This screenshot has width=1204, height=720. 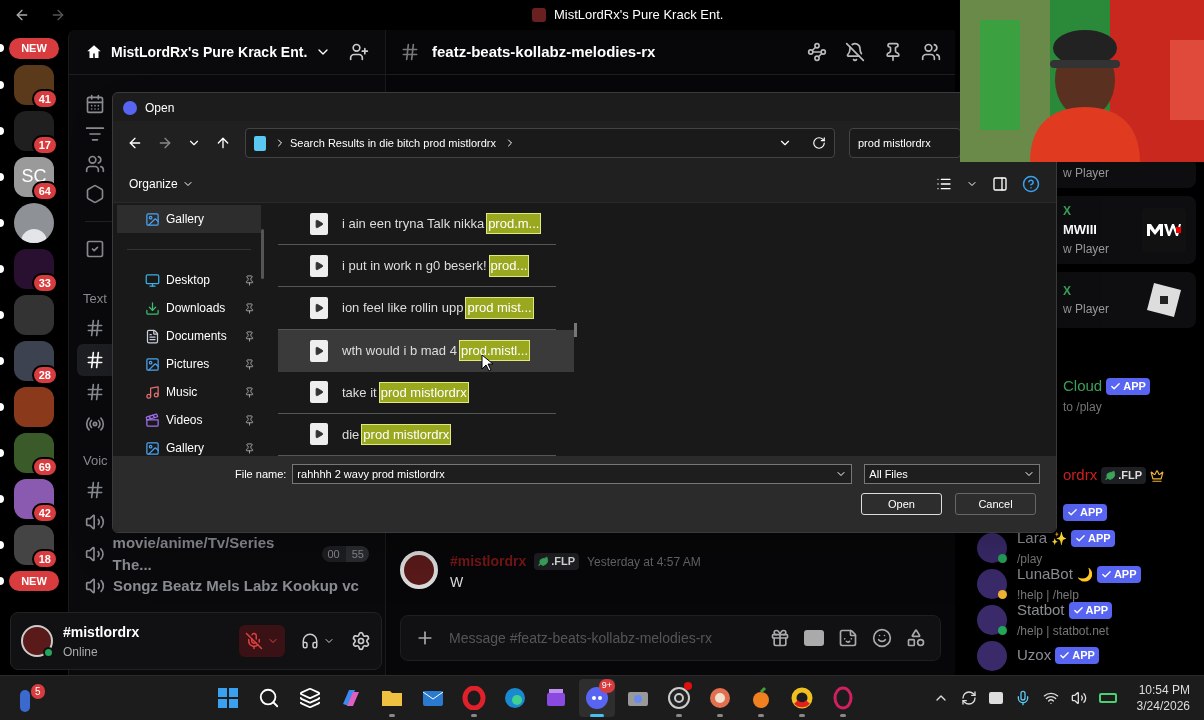 What do you see at coordinates (261, 474) in the screenshot?
I see `field-label: File name:` at bounding box center [261, 474].